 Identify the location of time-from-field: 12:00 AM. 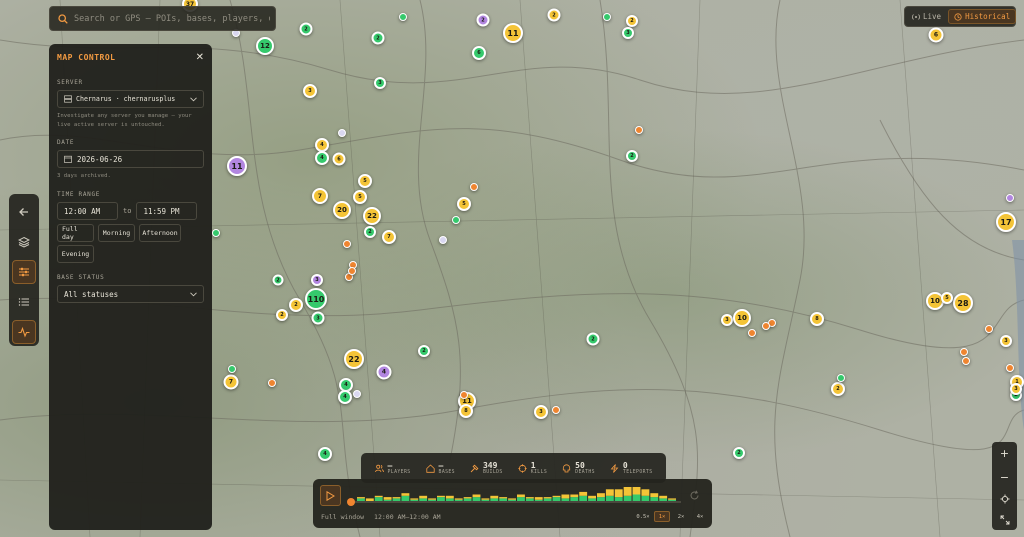
(87, 211).